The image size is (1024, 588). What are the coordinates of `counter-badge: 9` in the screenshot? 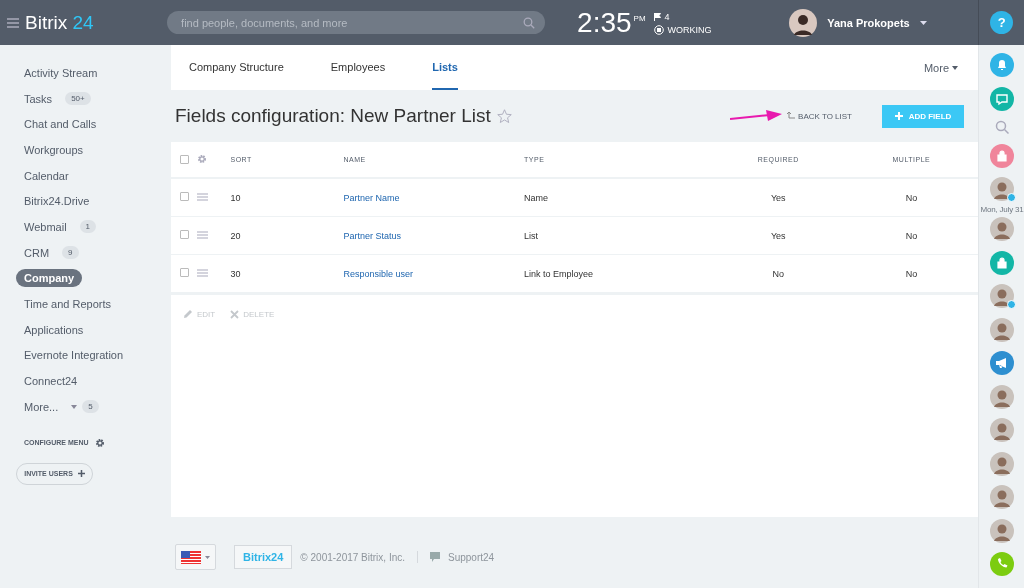 It's located at (70, 253).